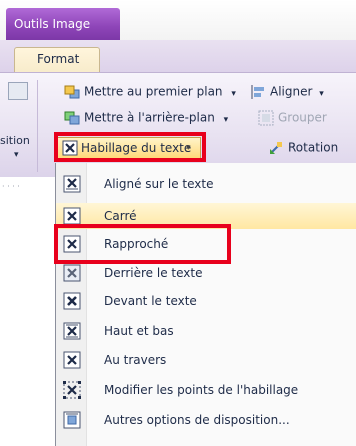  I want to click on rotation-button: Rotation, so click(303, 148).